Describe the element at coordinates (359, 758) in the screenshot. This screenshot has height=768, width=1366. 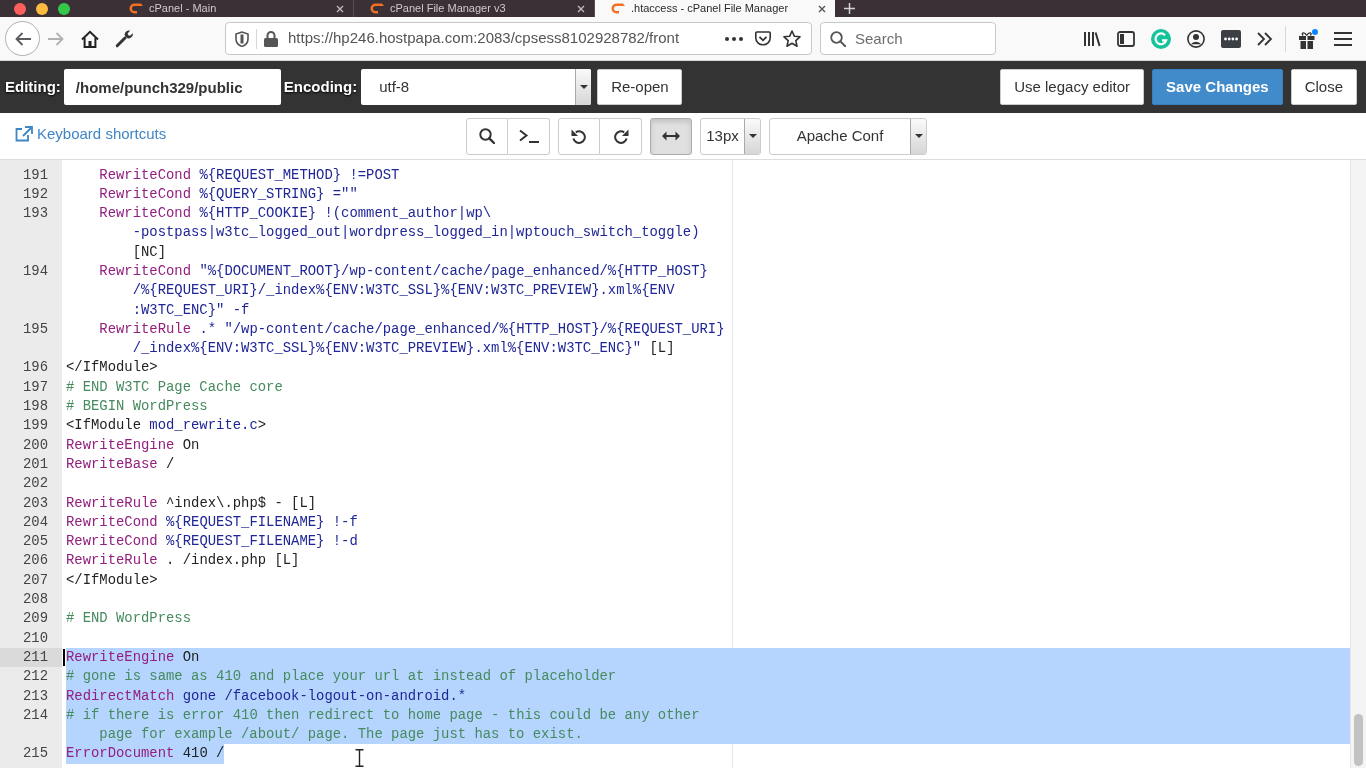
I see `text-cursor-icon` at that location.